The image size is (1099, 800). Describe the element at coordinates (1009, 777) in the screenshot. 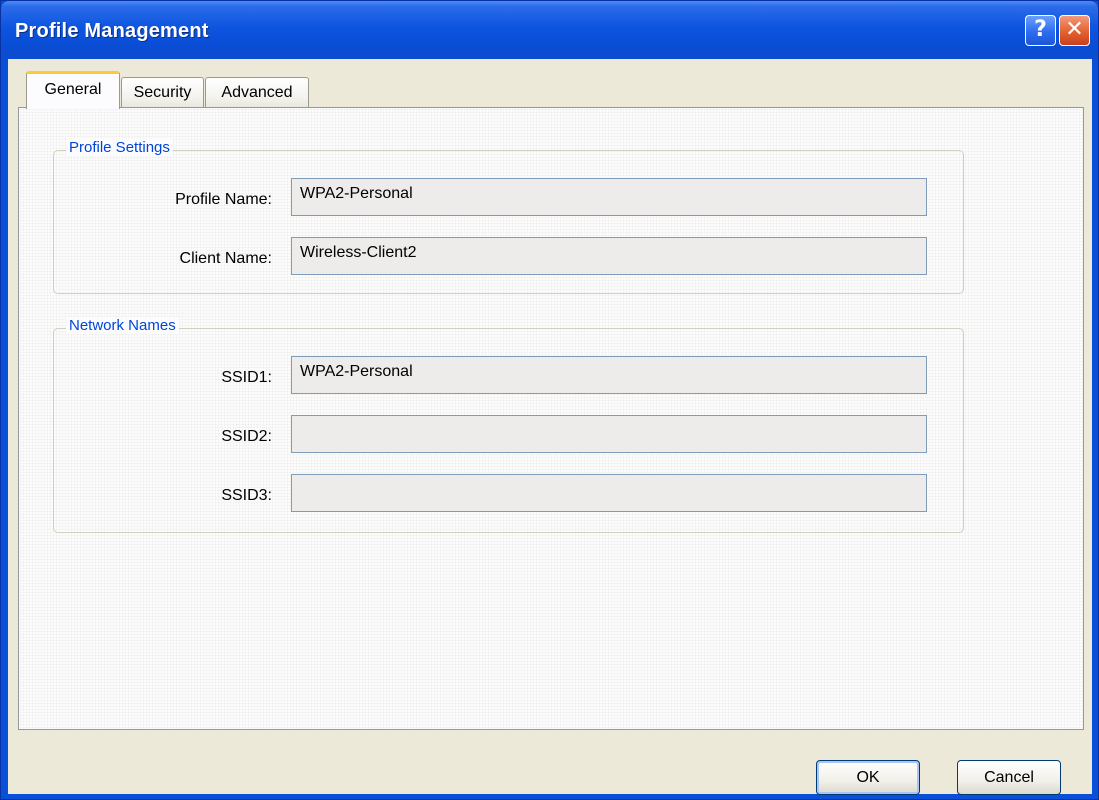

I see `cancel-button: Cancel` at that location.